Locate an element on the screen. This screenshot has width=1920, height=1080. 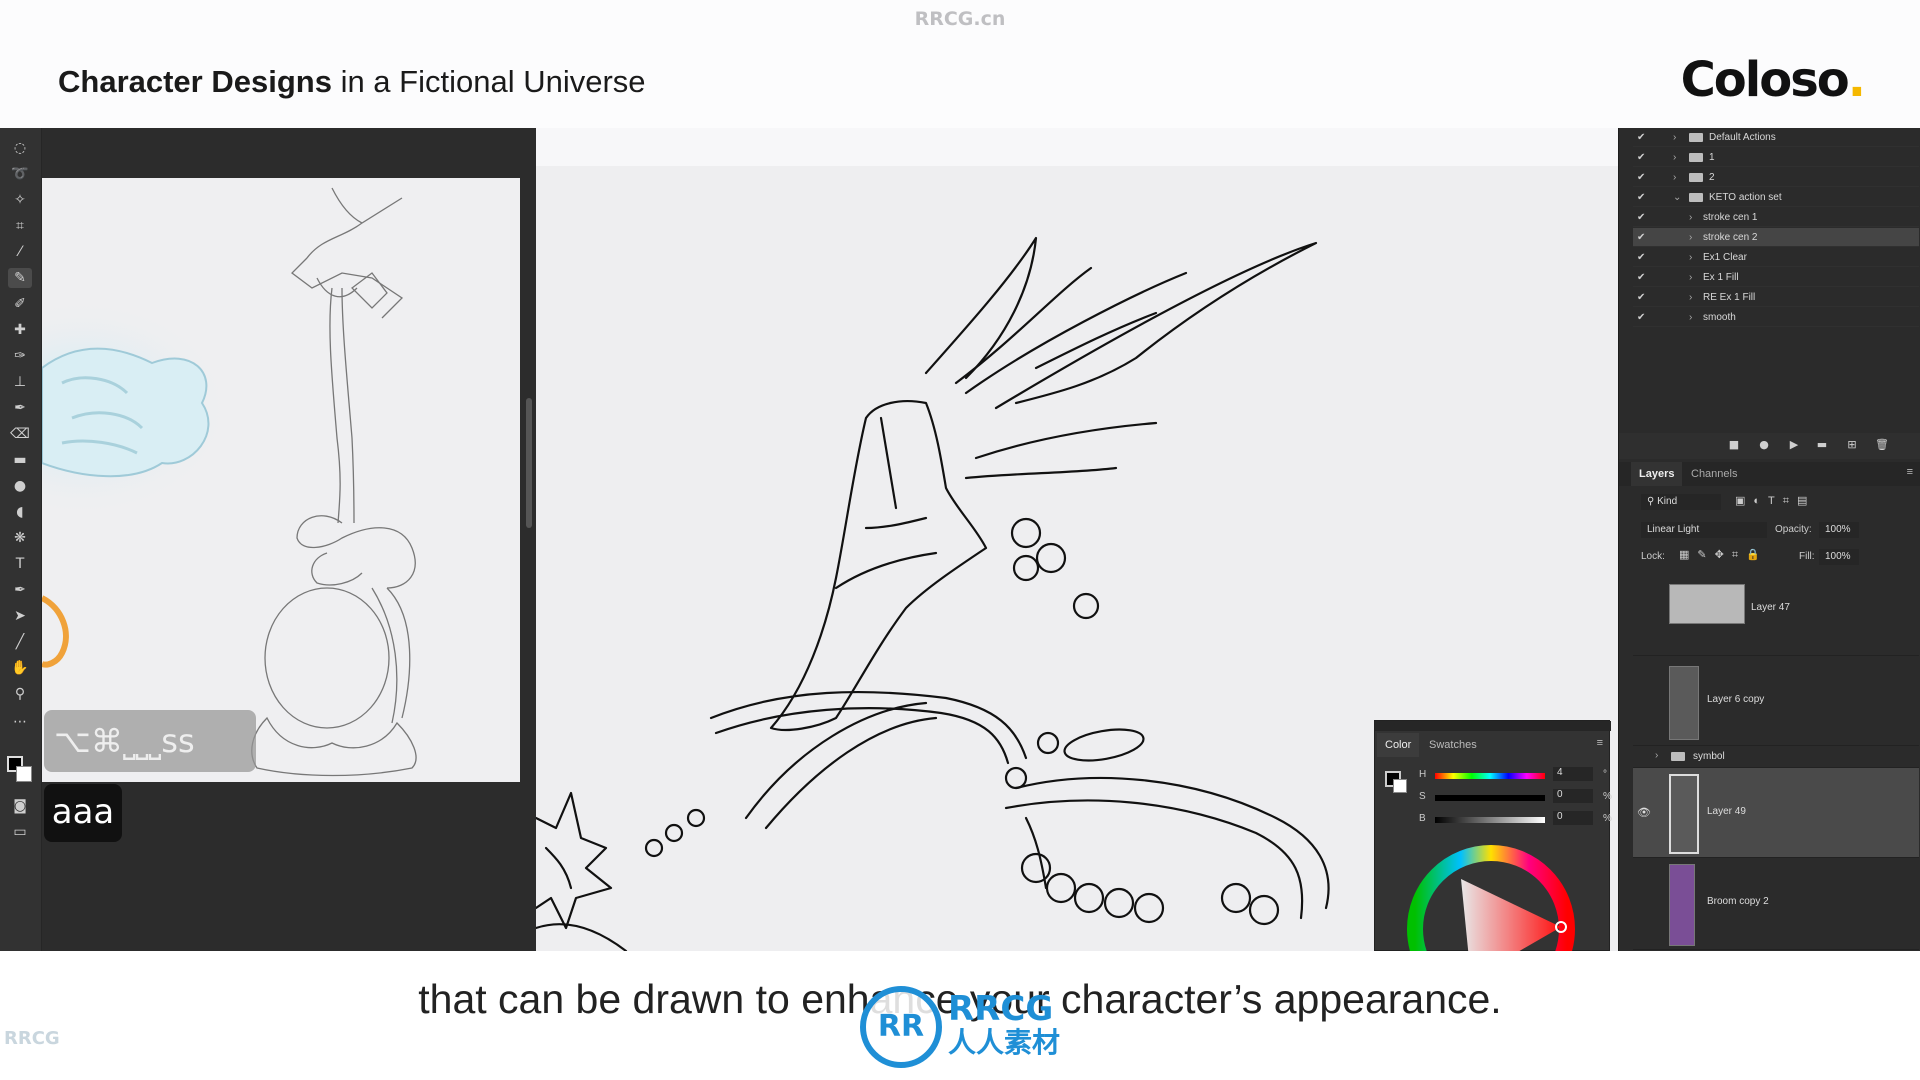
mixer-brush-tool-icon: ✑ is located at coordinates (20, 356).